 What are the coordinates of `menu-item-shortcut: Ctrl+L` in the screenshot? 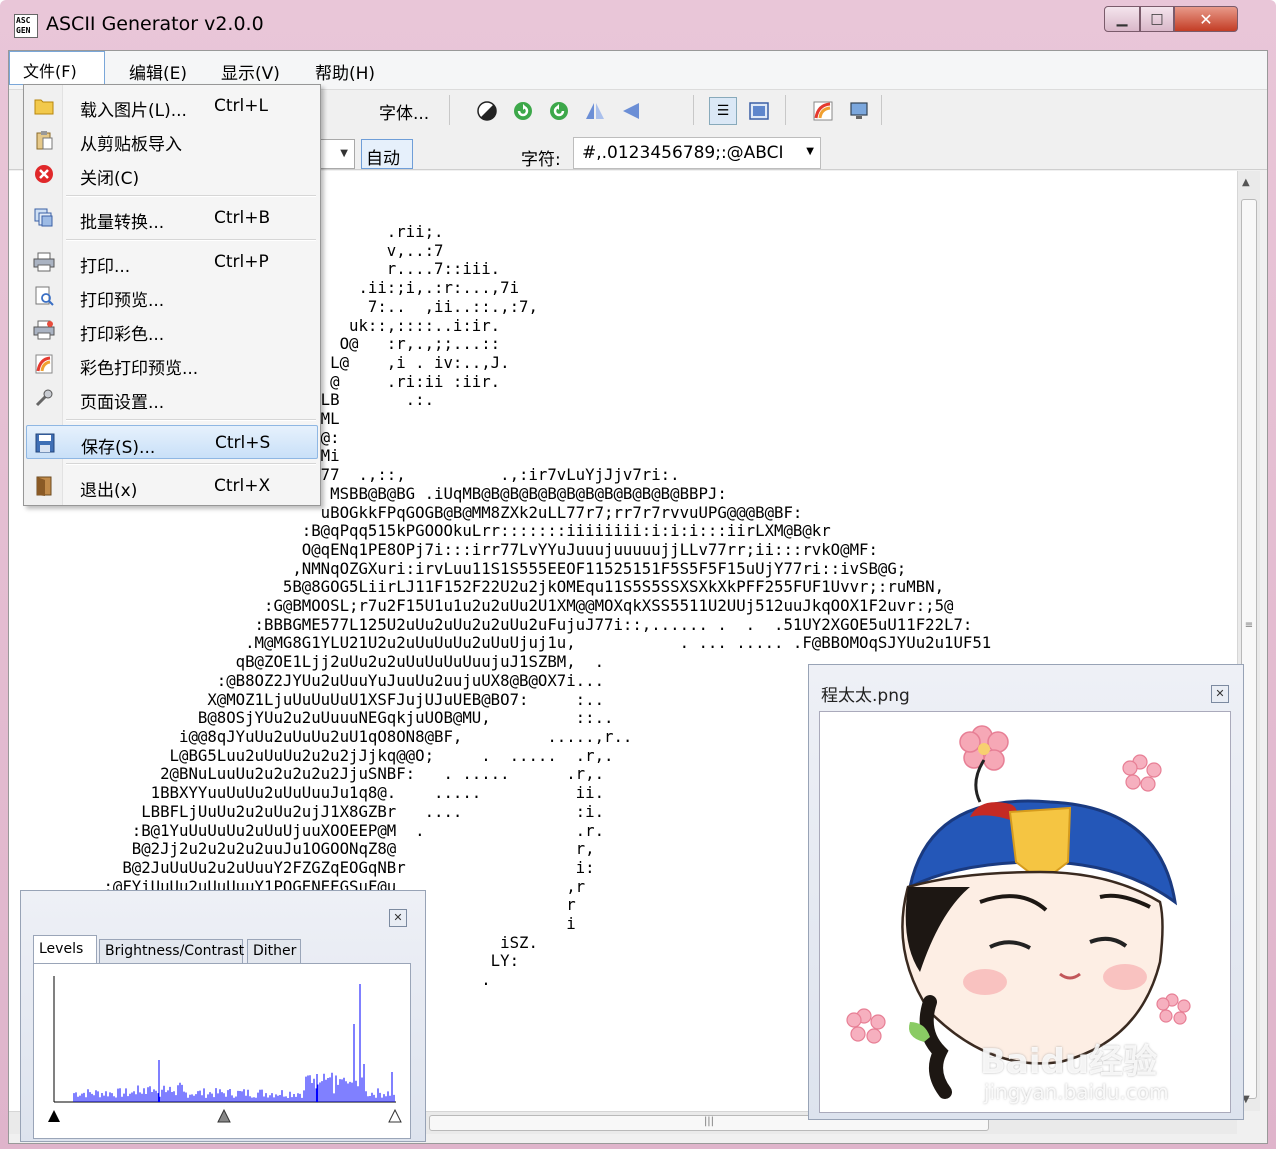 It's located at (241, 106).